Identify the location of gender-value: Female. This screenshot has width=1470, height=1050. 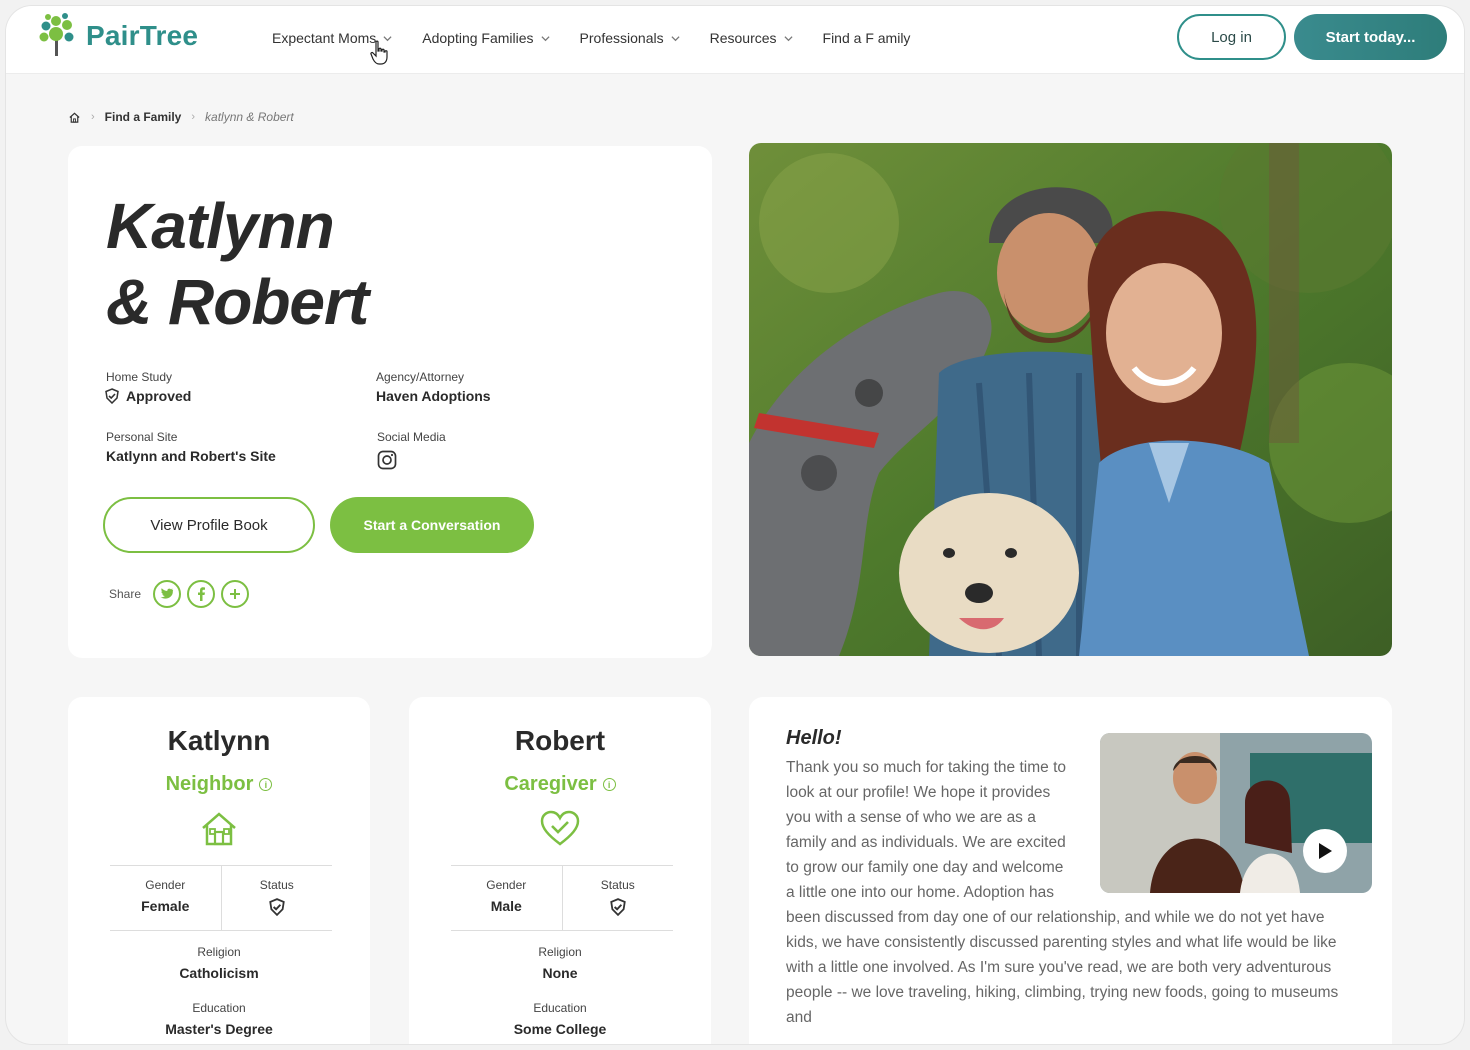
(165, 906).